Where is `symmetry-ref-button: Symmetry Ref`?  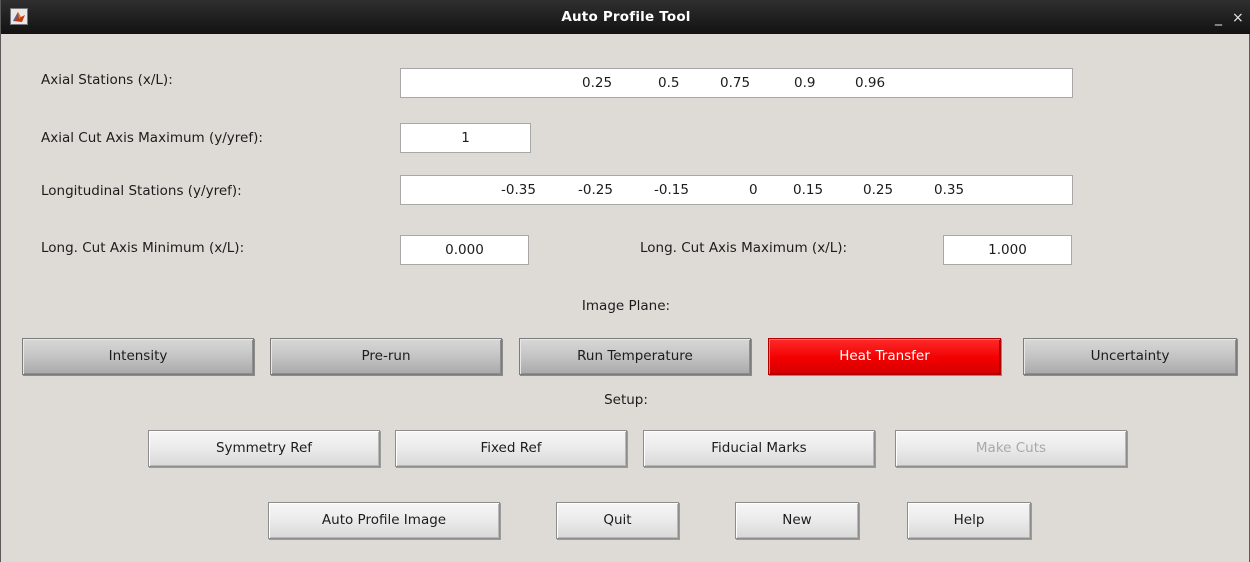 symmetry-ref-button: Symmetry Ref is located at coordinates (264, 448).